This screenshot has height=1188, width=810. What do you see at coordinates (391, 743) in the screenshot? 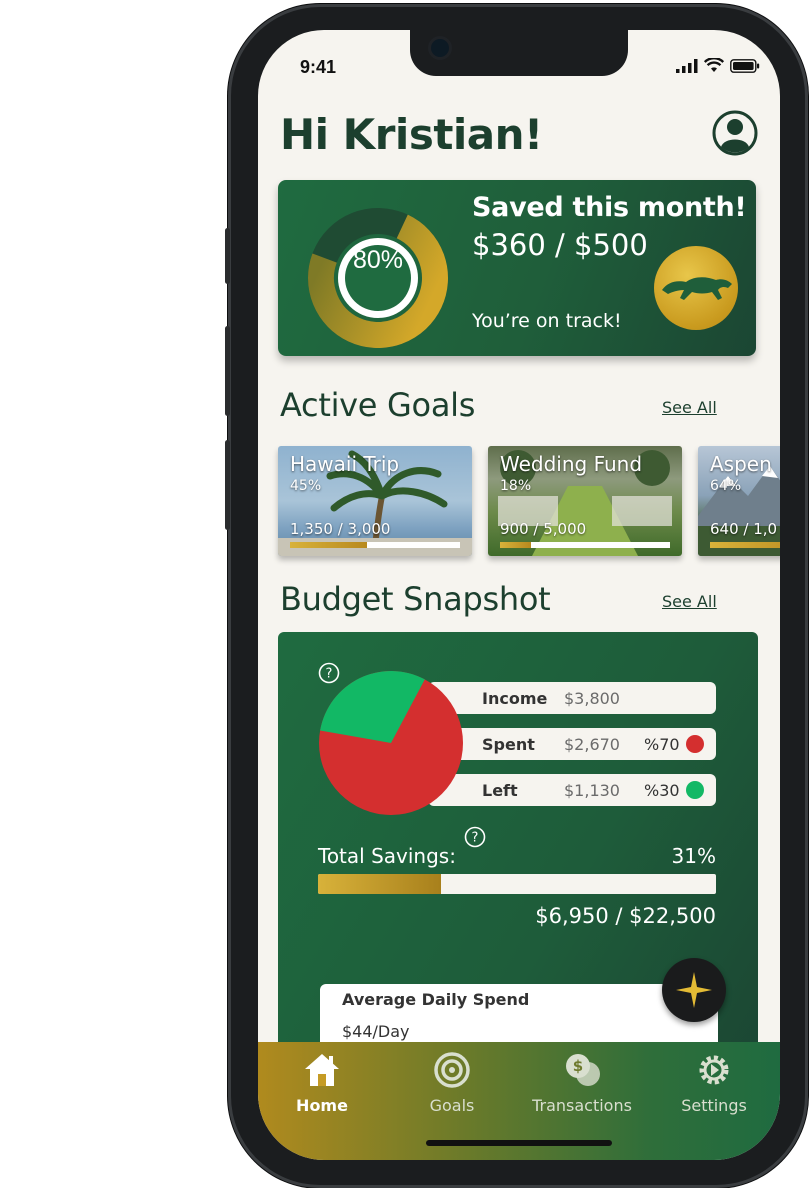
I see `budget-pie-chart` at bounding box center [391, 743].